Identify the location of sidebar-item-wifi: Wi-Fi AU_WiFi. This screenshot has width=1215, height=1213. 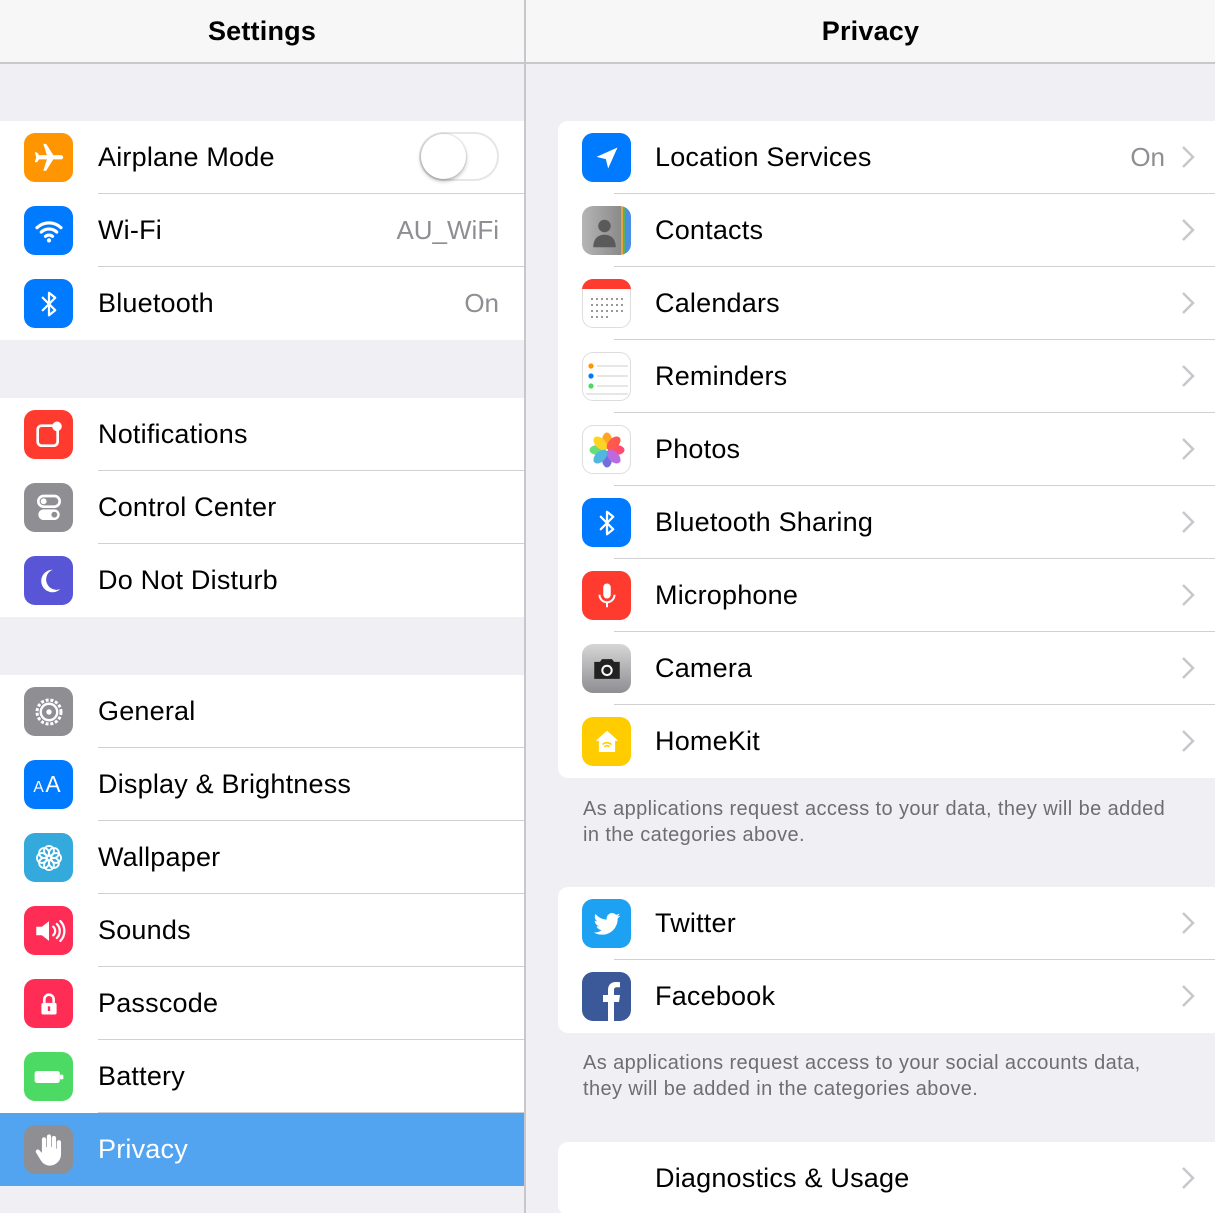
(262, 230).